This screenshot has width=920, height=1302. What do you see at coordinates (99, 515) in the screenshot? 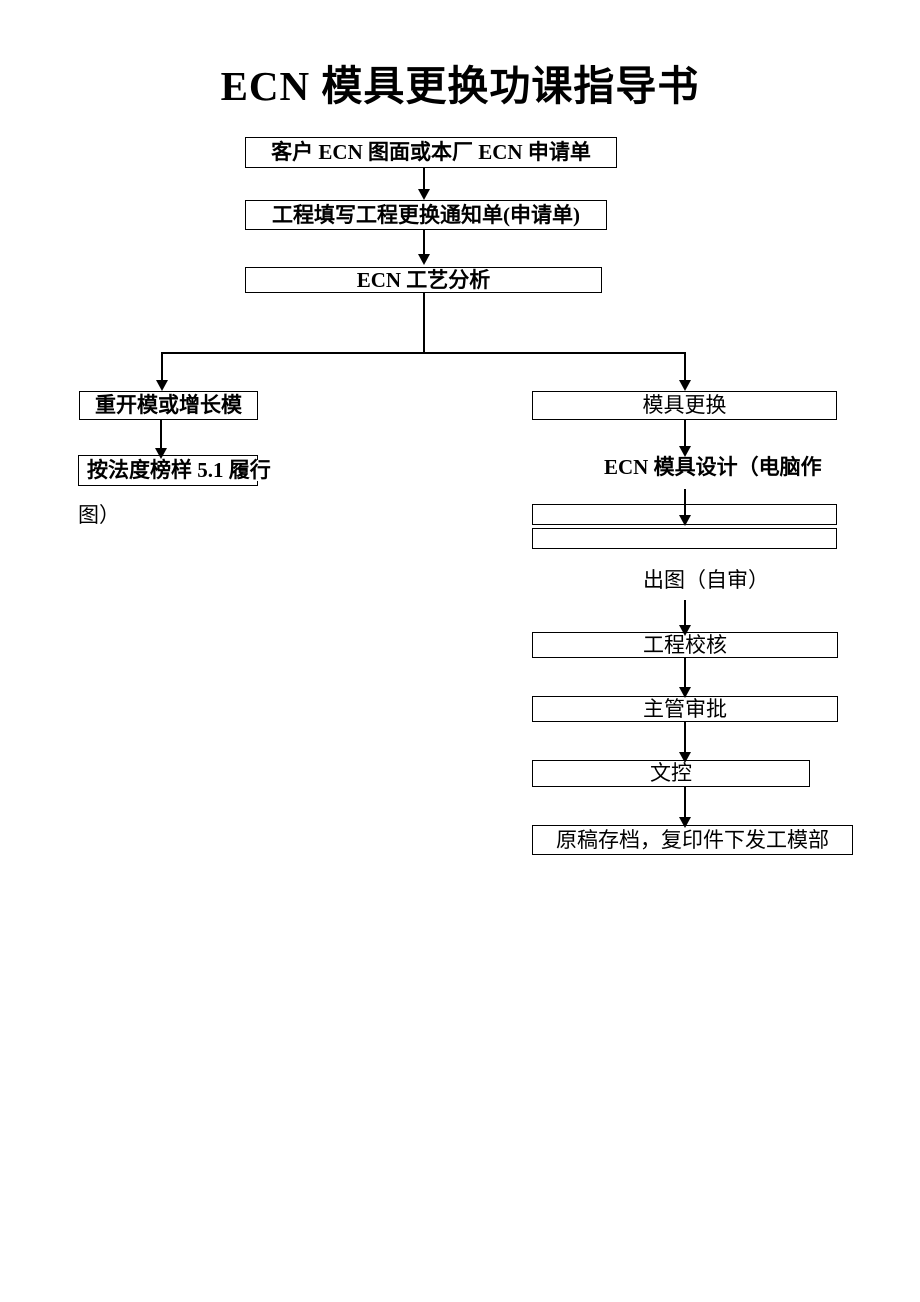
I see `flow-text-procedure-wrap: 图）` at bounding box center [99, 515].